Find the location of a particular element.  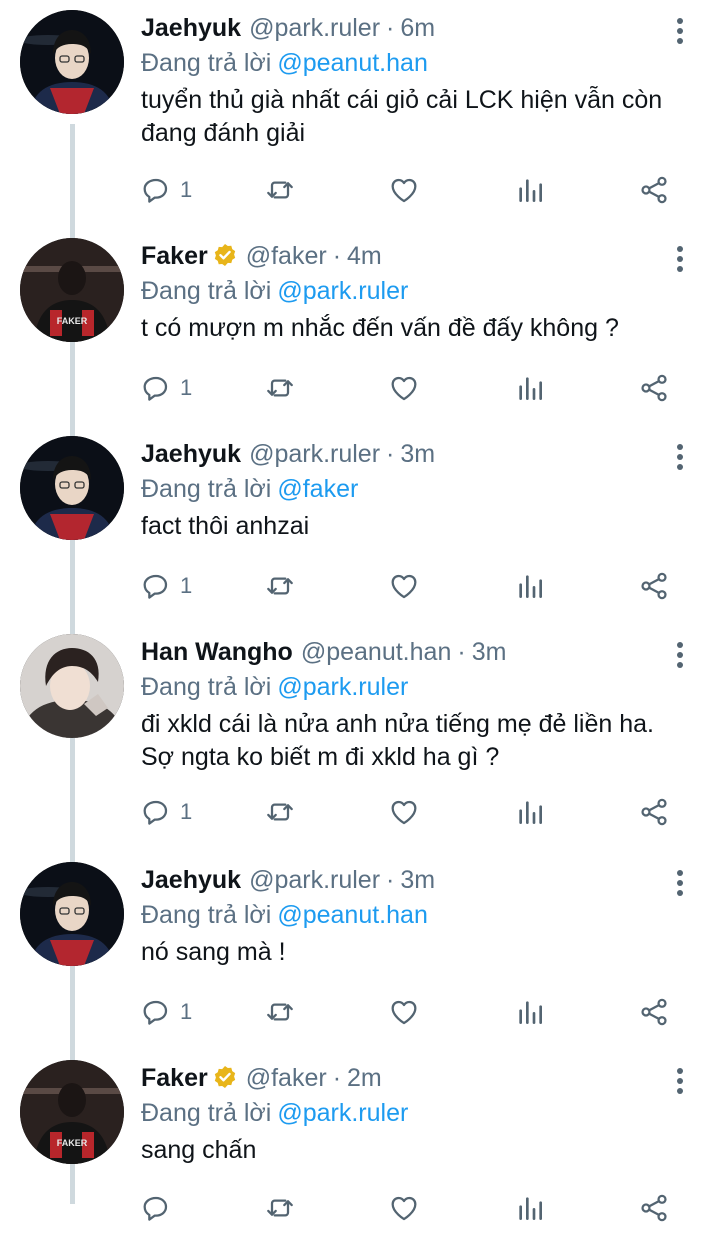

timestamp: 6m is located at coordinates (417, 28).